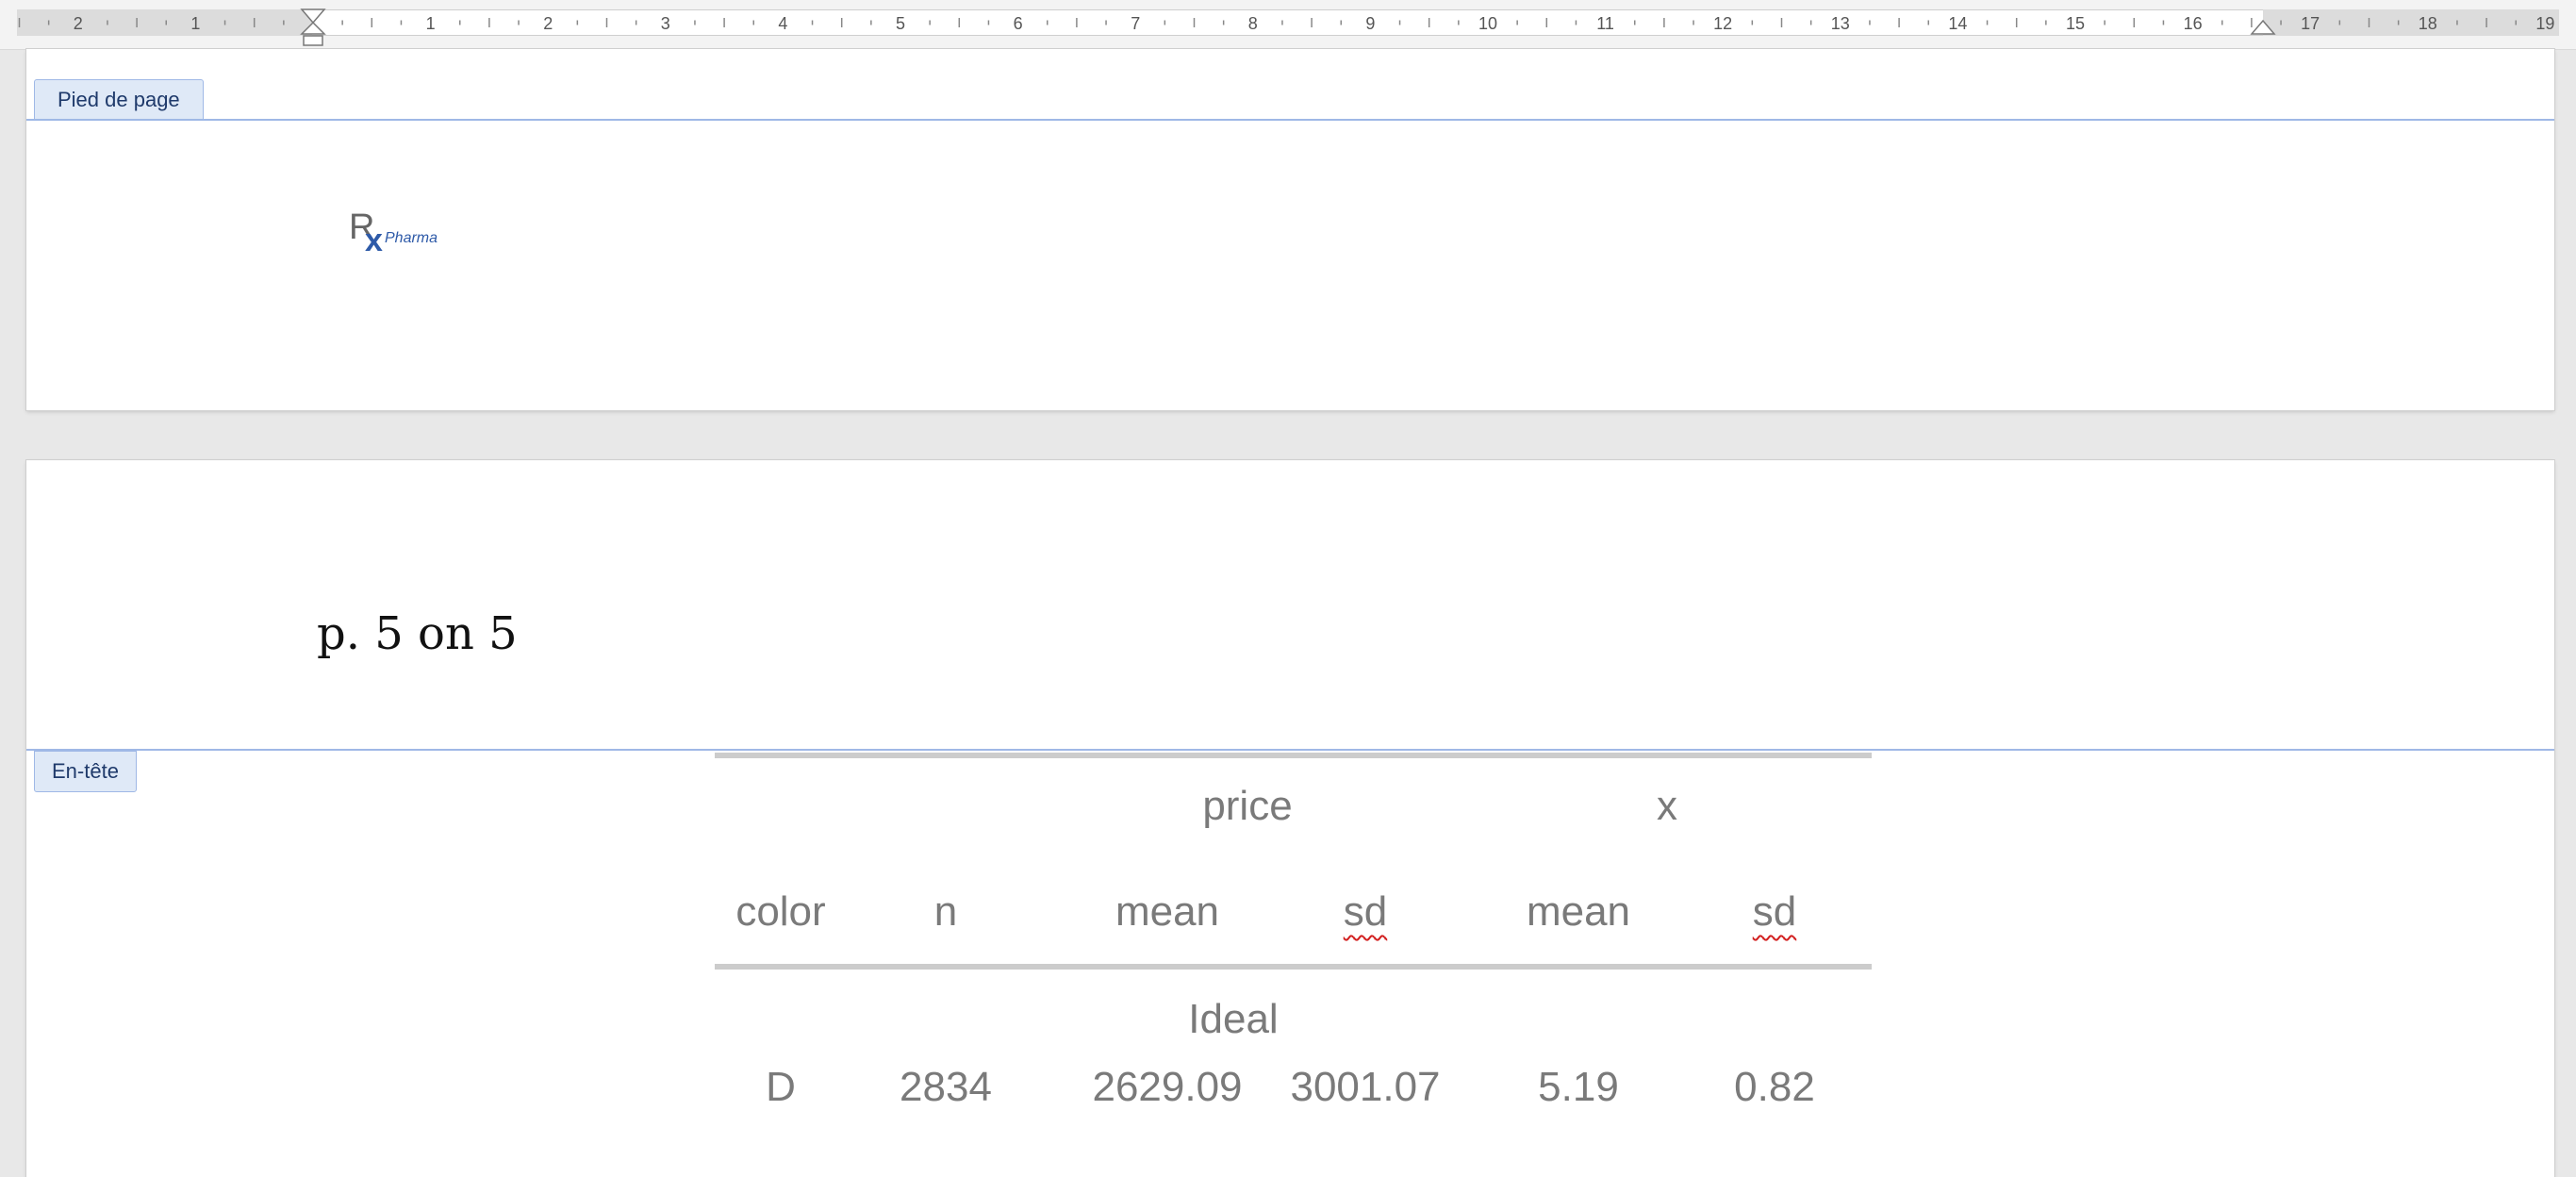 The image size is (2576, 1177). Describe the element at coordinates (119, 100) in the screenshot. I see `footer-tag: Pied de page` at that location.